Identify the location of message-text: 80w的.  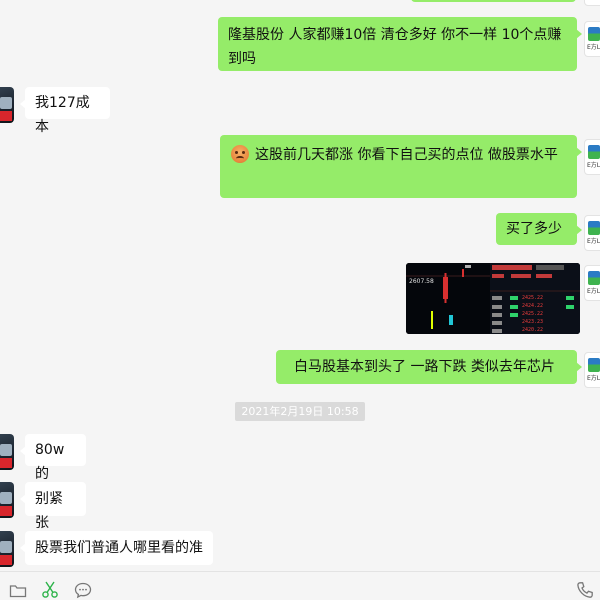
(50, 462).